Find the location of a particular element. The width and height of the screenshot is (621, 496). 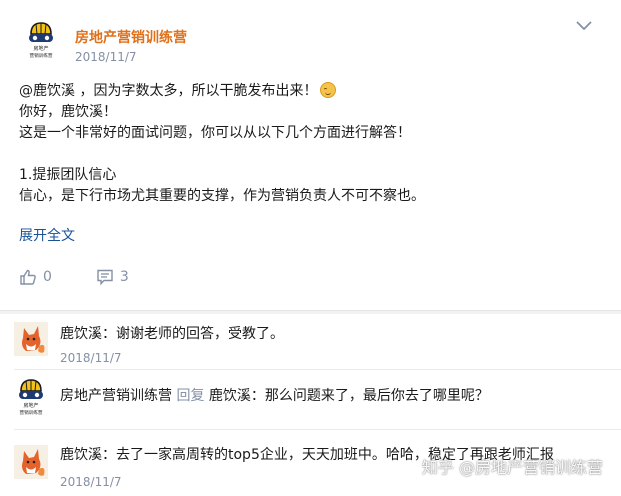

comment-body: ：谢谢老师的回答，受教了。 is located at coordinates (193, 334).